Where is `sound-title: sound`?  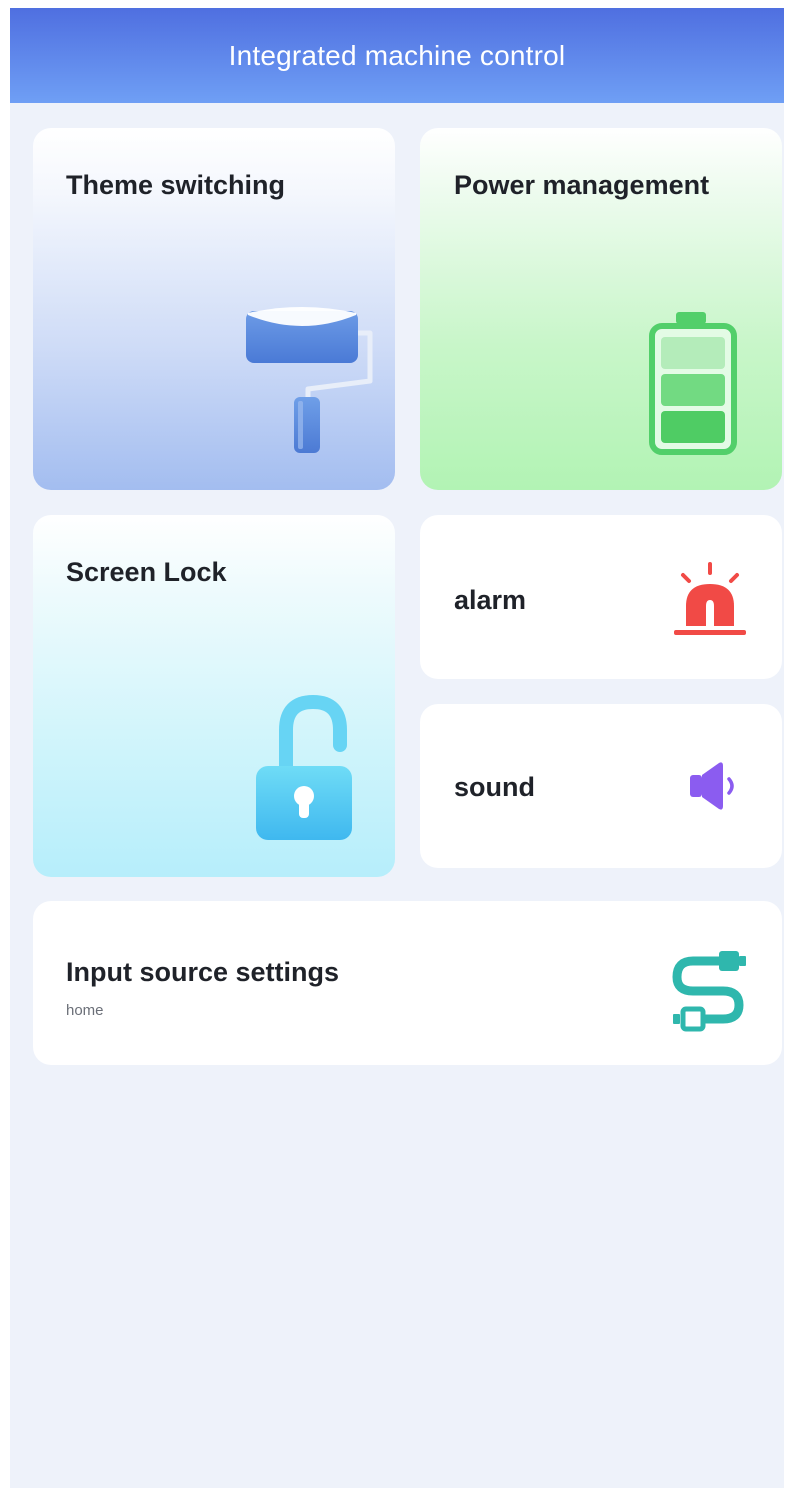
sound-title: sound is located at coordinates (494, 787).